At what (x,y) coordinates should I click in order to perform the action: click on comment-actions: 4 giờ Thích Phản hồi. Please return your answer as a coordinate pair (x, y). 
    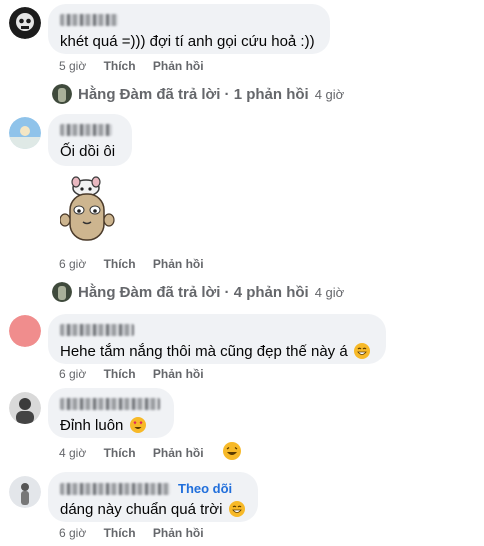
    Looking at the image, I should click on (138, 453).